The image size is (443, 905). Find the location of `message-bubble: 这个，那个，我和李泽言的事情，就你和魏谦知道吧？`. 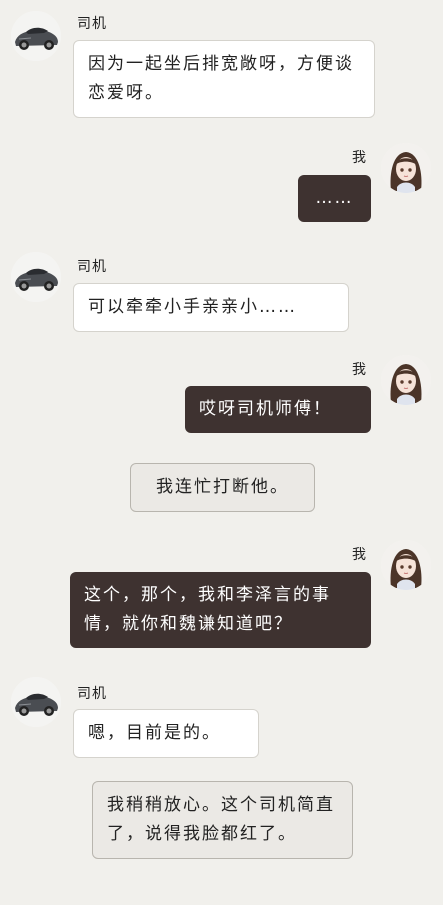

message-bubble: 这个，那个，我和李泽言的事情，就你和魏谦知道吧？ is located at coordinates (220, 610).